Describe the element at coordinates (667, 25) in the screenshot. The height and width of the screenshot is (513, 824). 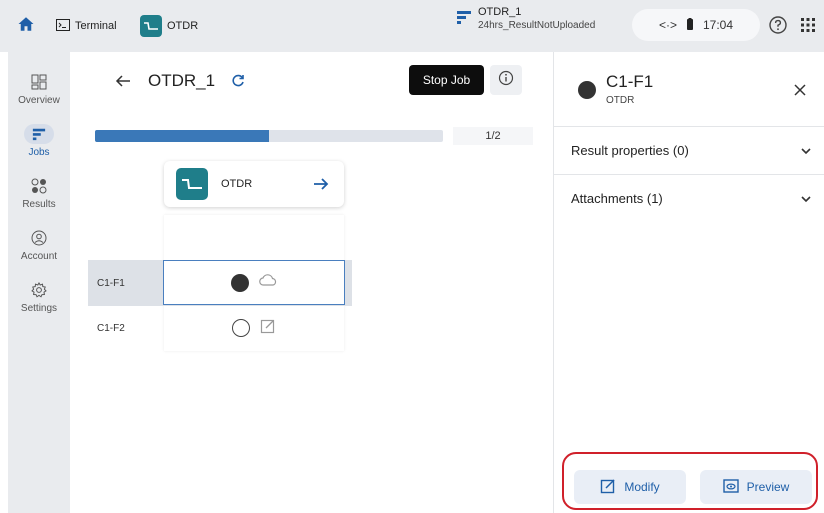
I see `network-indicator: <·>` at that location.